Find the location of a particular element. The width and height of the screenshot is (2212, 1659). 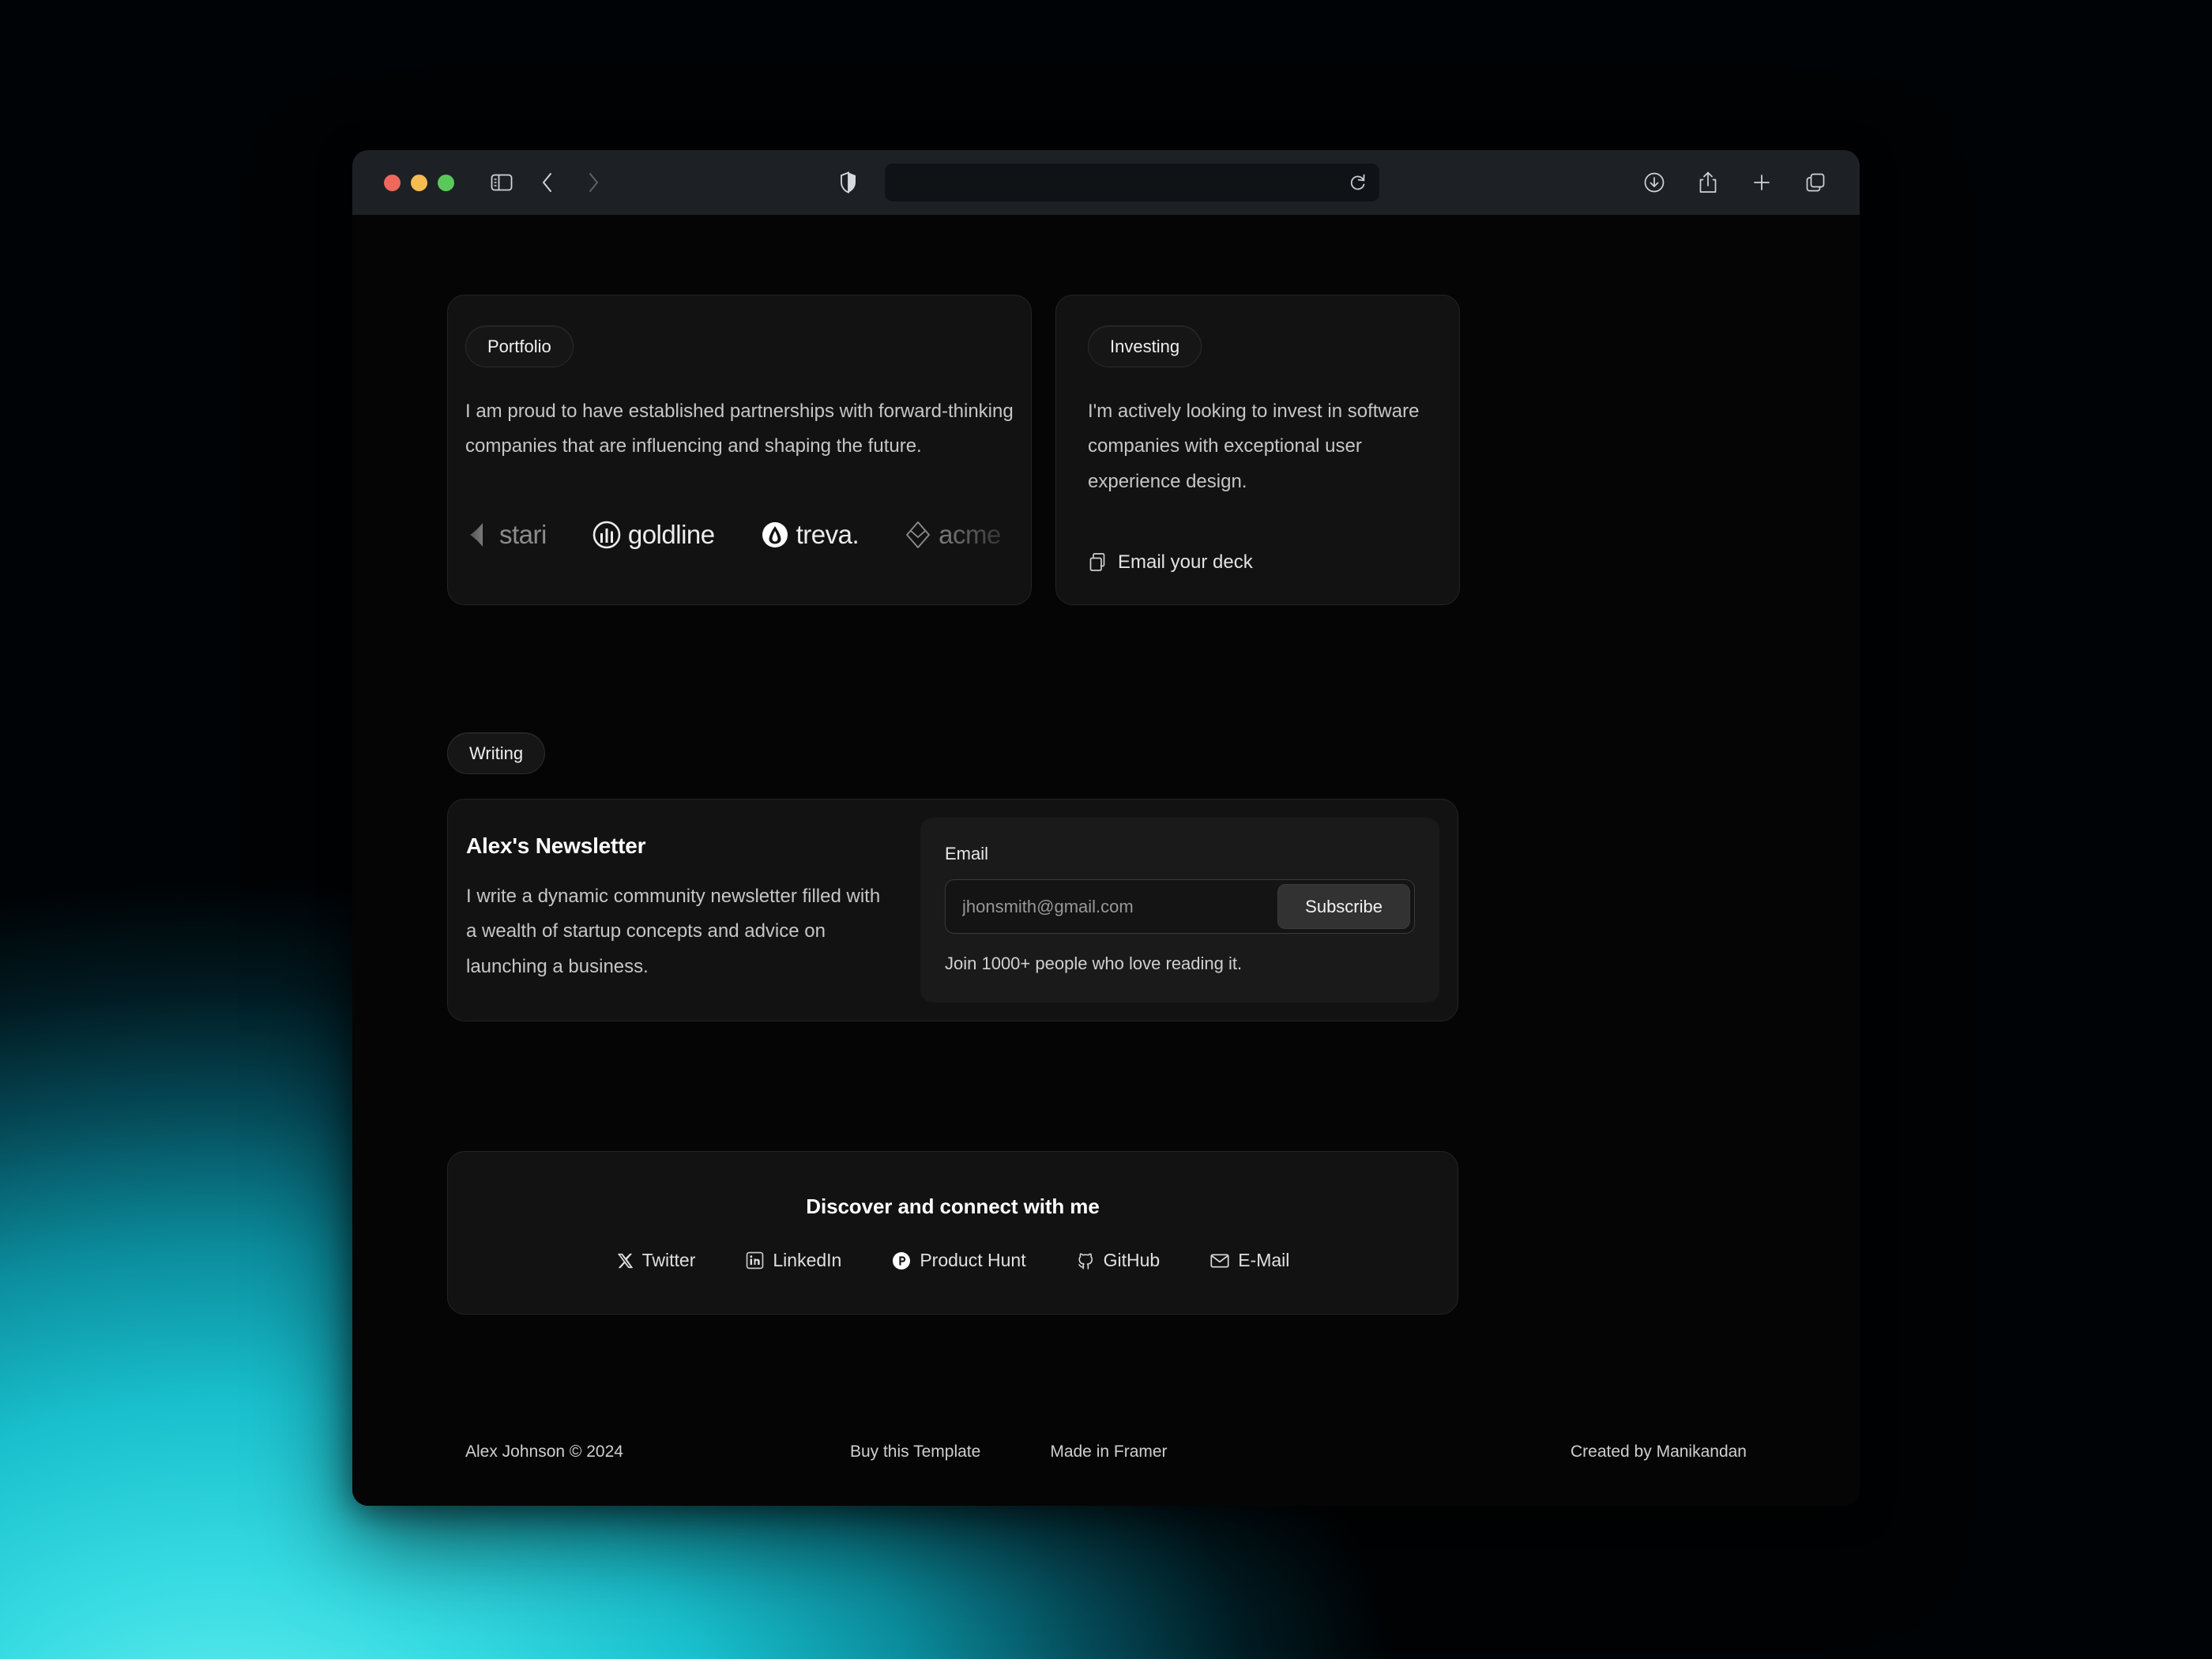

subscriber-count-note: Join 1000+ people who love reading it. is located at coordinates (1094, 963).